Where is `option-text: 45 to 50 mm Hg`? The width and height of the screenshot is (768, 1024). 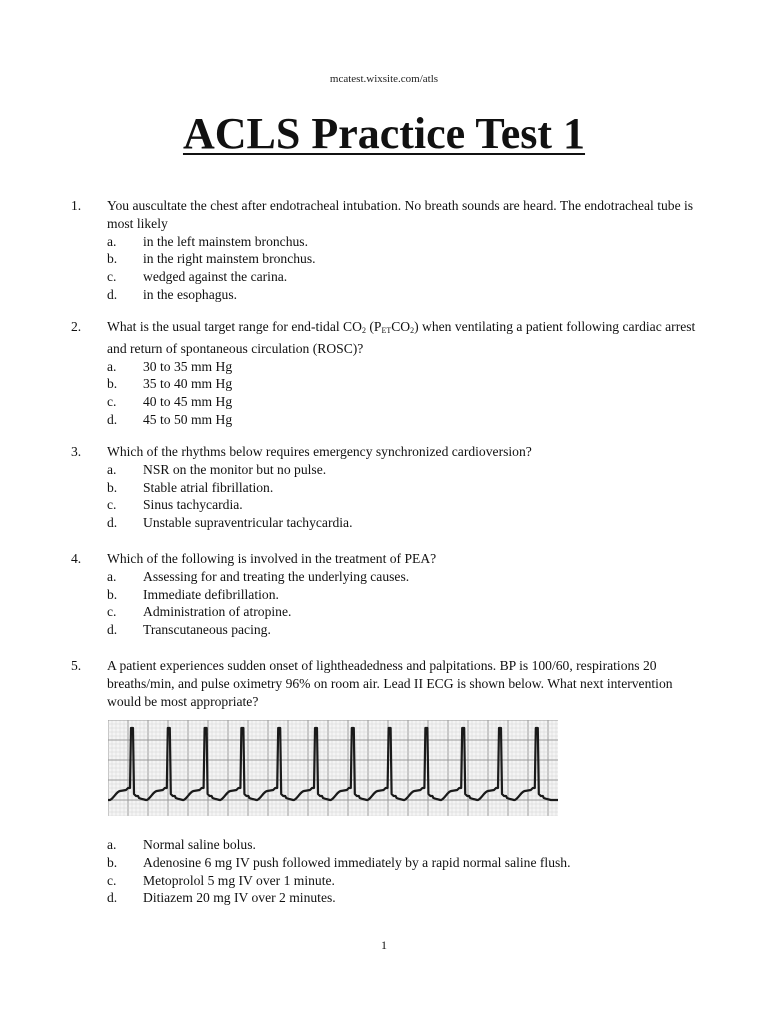 option-text: 45 to 50 mm Hg is located at coordinates (188, 419).